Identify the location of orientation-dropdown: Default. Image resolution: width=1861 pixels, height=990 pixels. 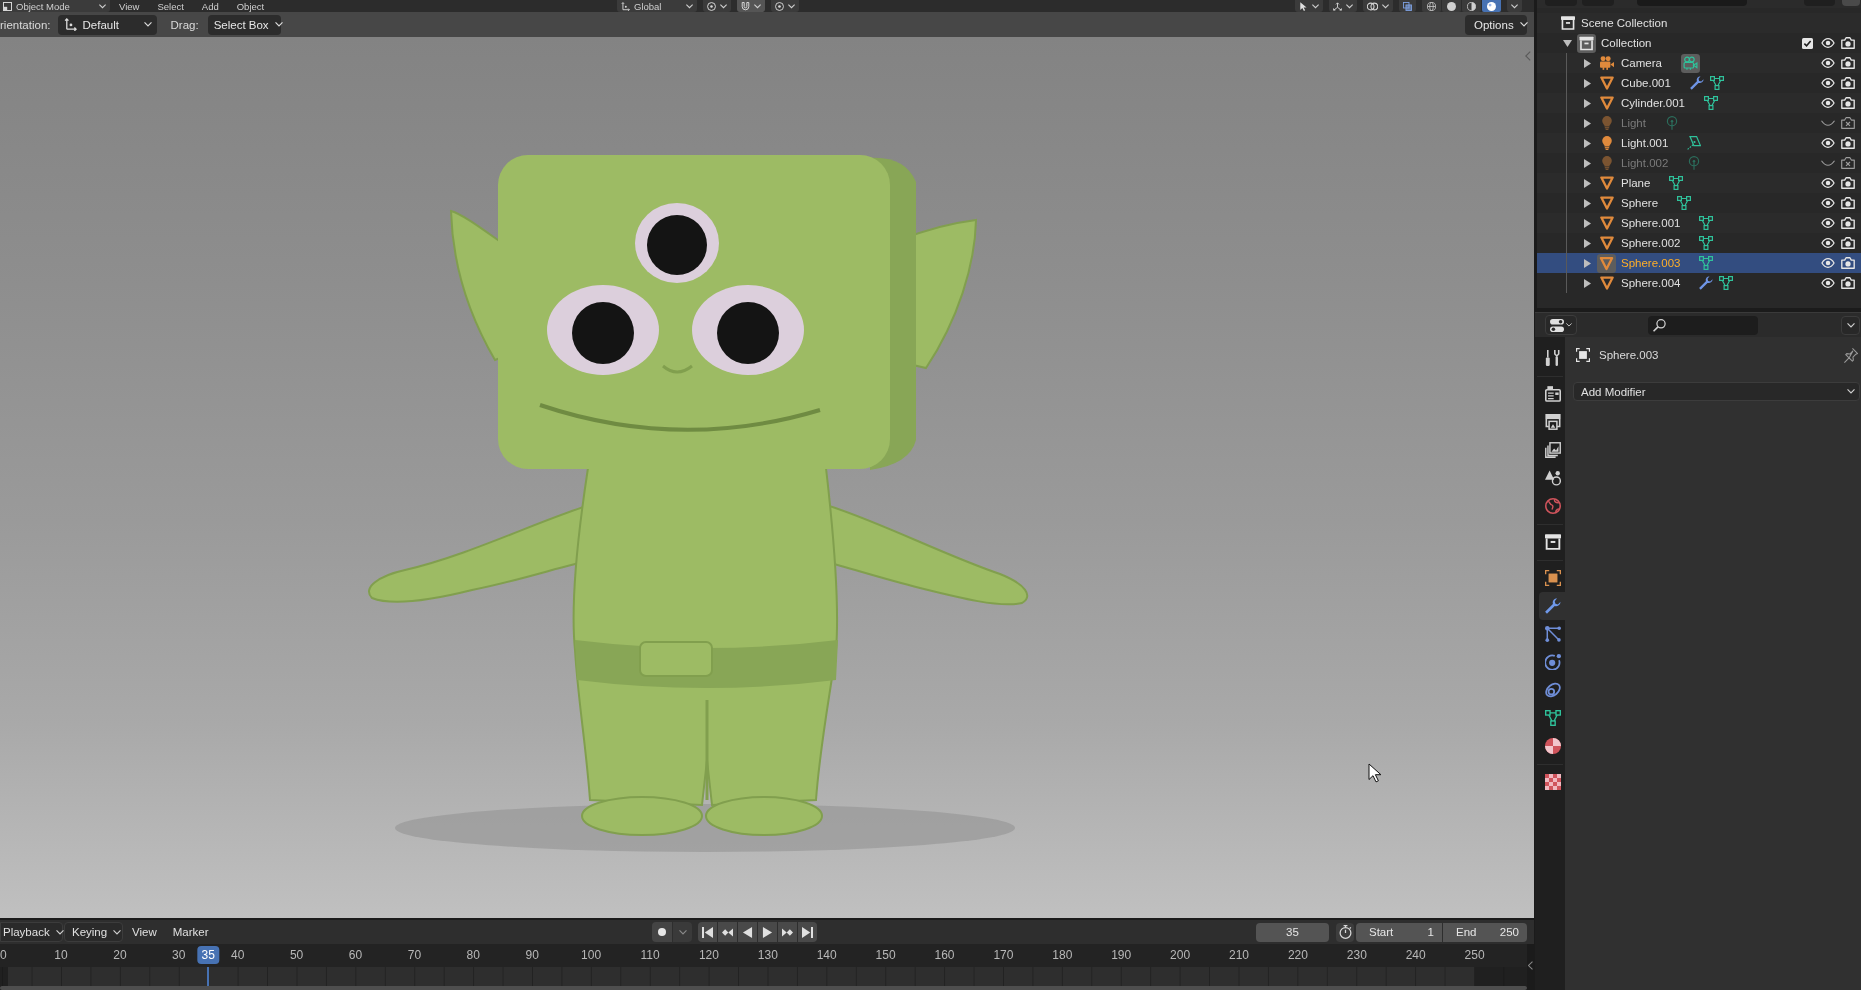
(107, 24).